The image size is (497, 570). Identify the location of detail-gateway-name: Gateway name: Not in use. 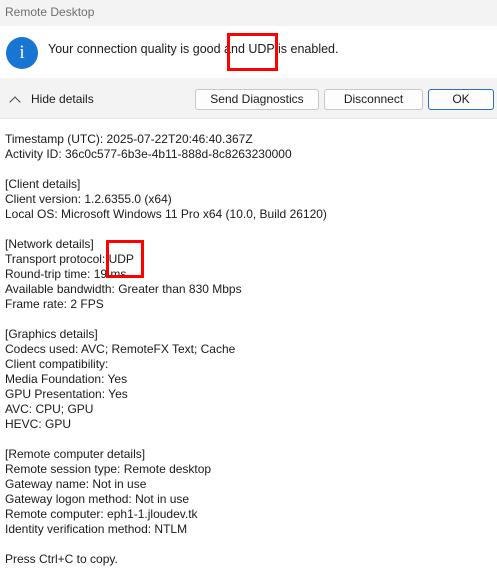
(76, 484).